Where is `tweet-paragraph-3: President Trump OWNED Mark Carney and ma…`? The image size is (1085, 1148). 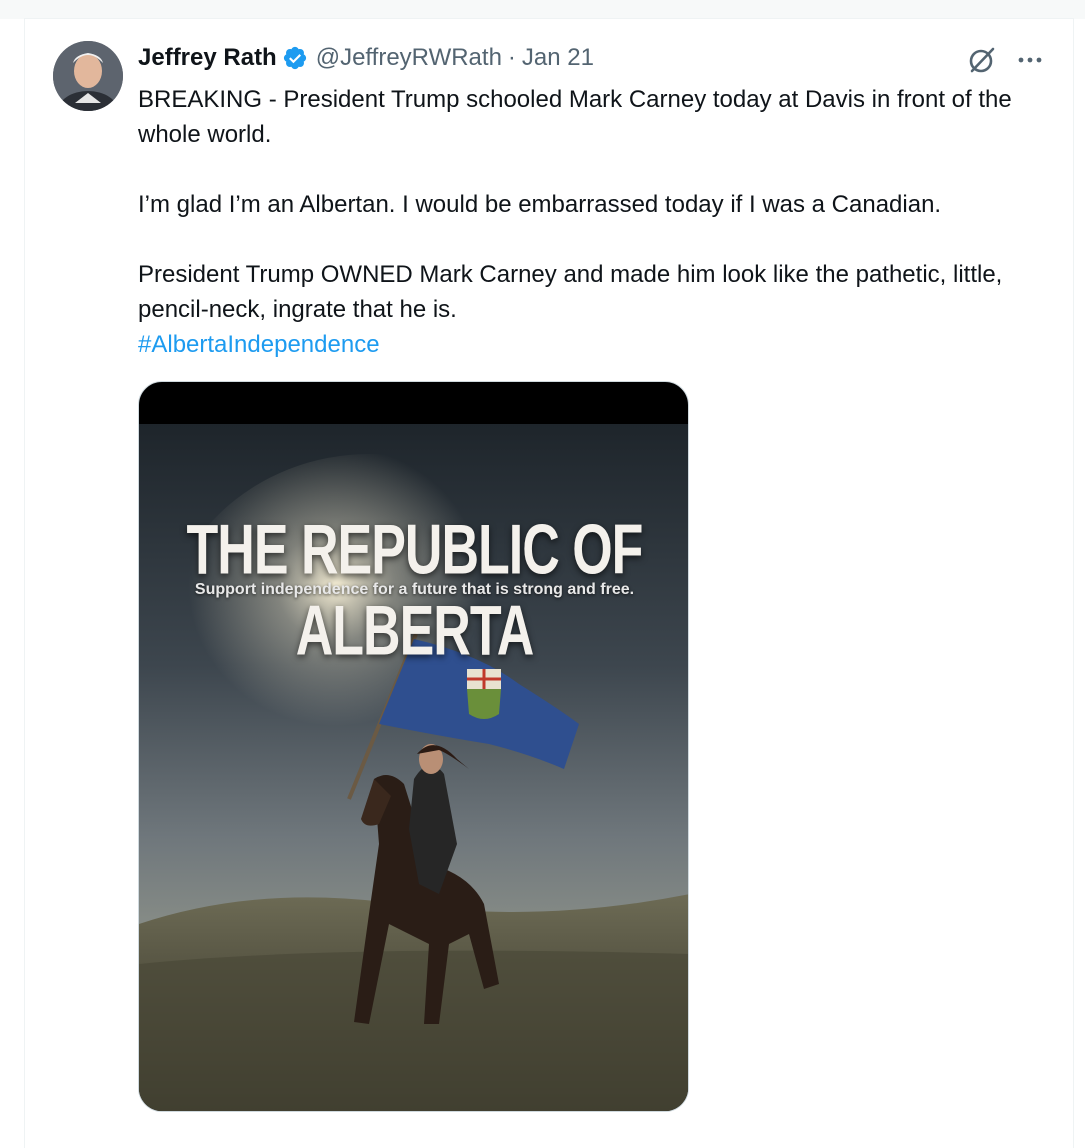 tweet-paragraph-3: President Trump OWNED Mark Carney and ma… is located at coordinates (570, 292).